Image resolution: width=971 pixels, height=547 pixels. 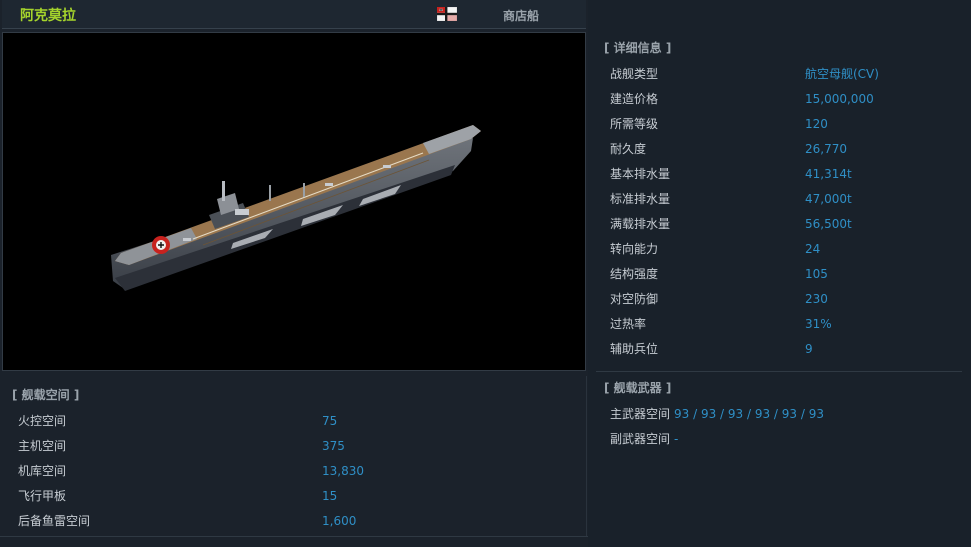 What do you see at coordinates (640, 174) in the screenshot?
I see `row-label: 基本排水量` at bounding box center [640, 174].